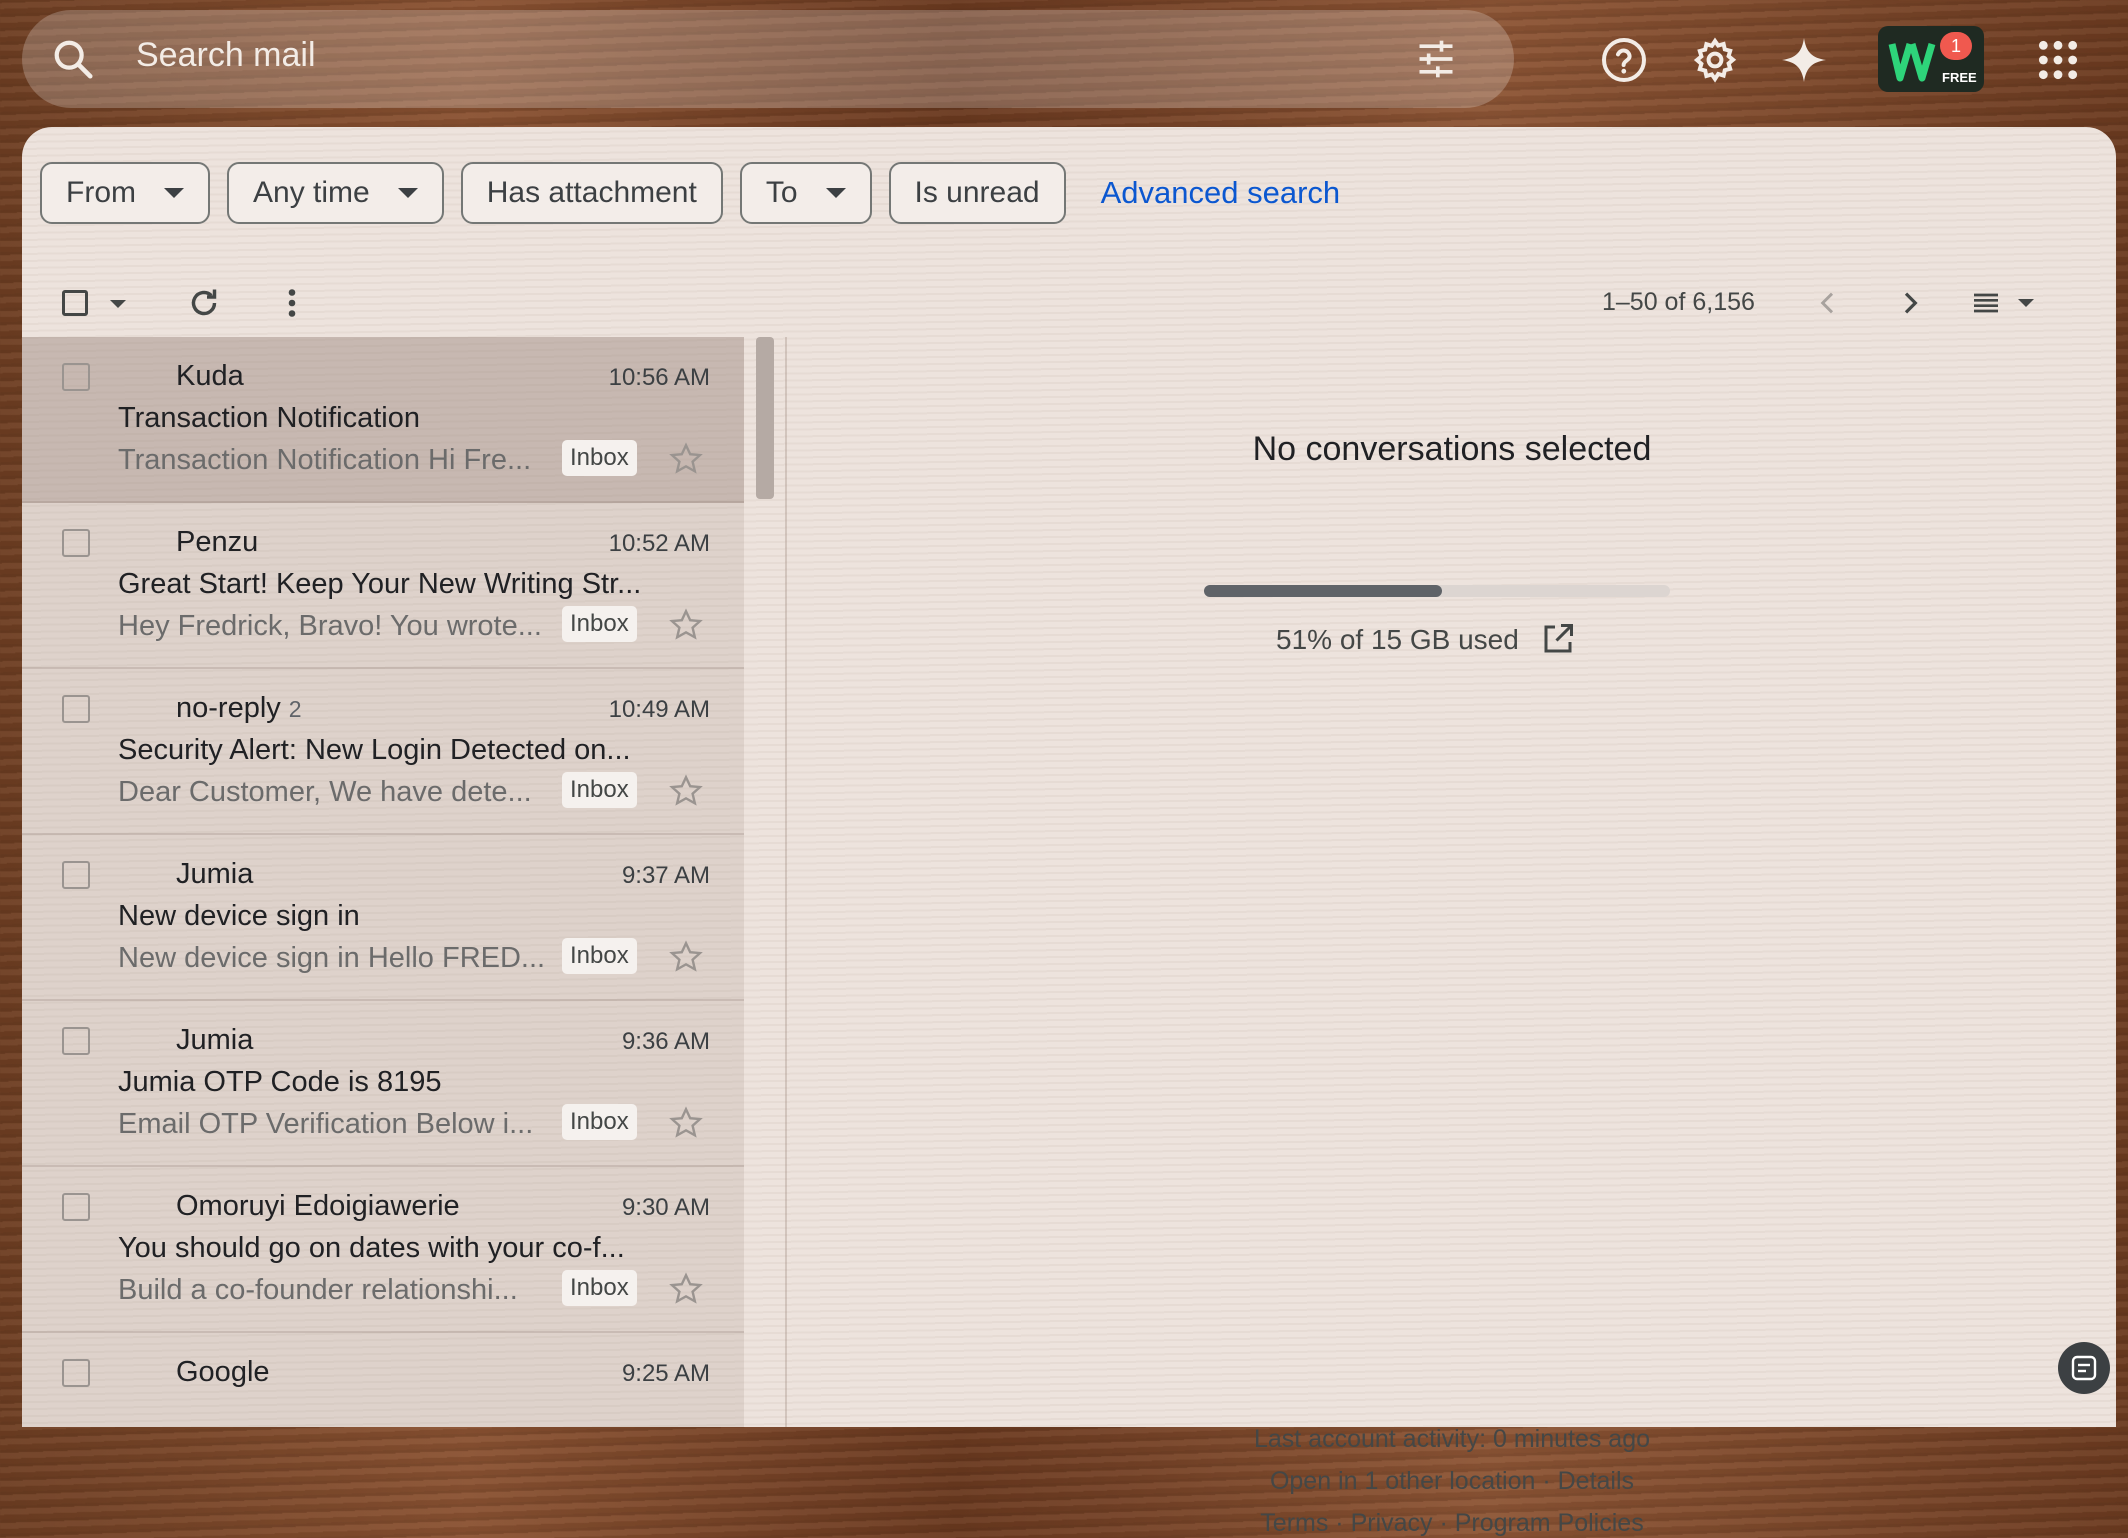 This screenshot has height=1538, width=2128. Describe the element at coordinates (239, 916) in the screenshot. I see `email-subject: New device sign in` at that location.